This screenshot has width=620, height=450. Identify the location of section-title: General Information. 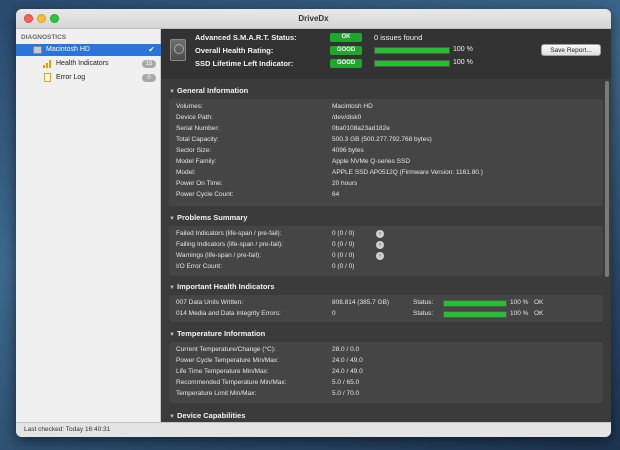
(213, 90).